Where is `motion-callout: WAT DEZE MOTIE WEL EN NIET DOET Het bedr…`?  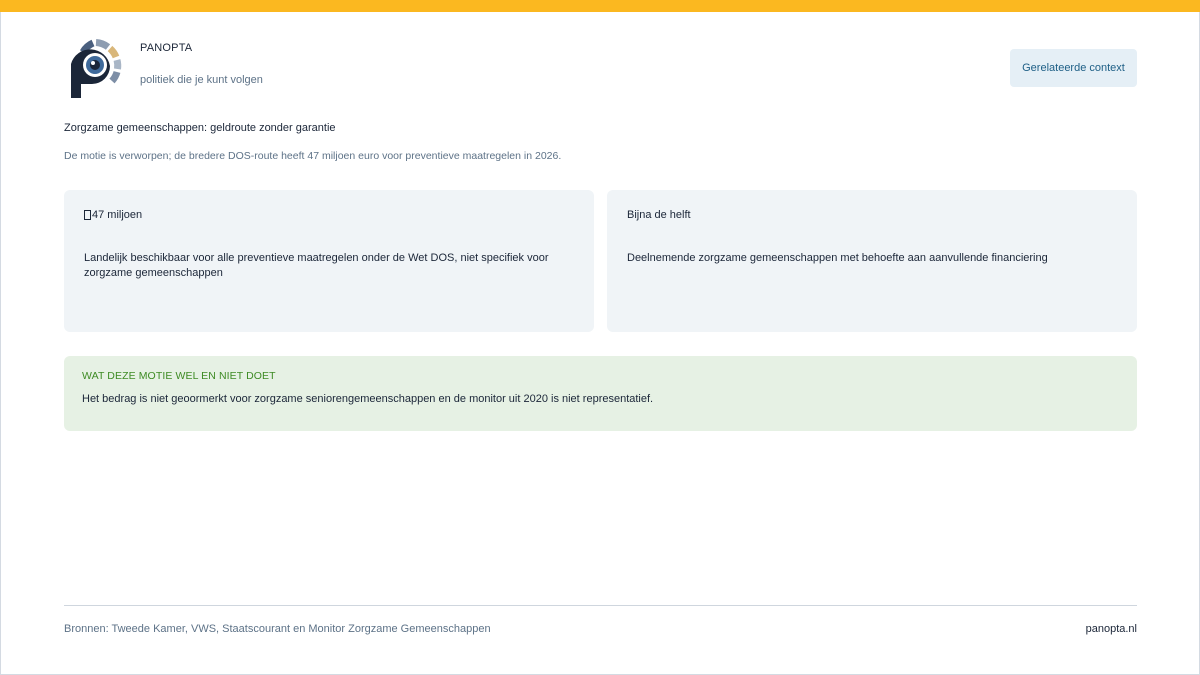
motion-callout: WAT DEZE MOTIE WEL EN NIET DOET Het bedr… is located at coordinates (600, 393).